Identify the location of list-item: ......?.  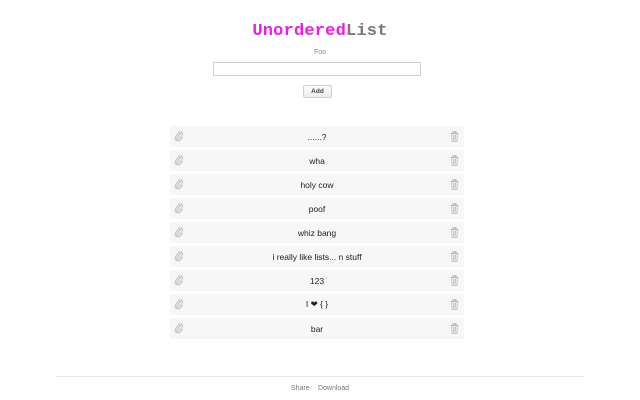
(317, 136).